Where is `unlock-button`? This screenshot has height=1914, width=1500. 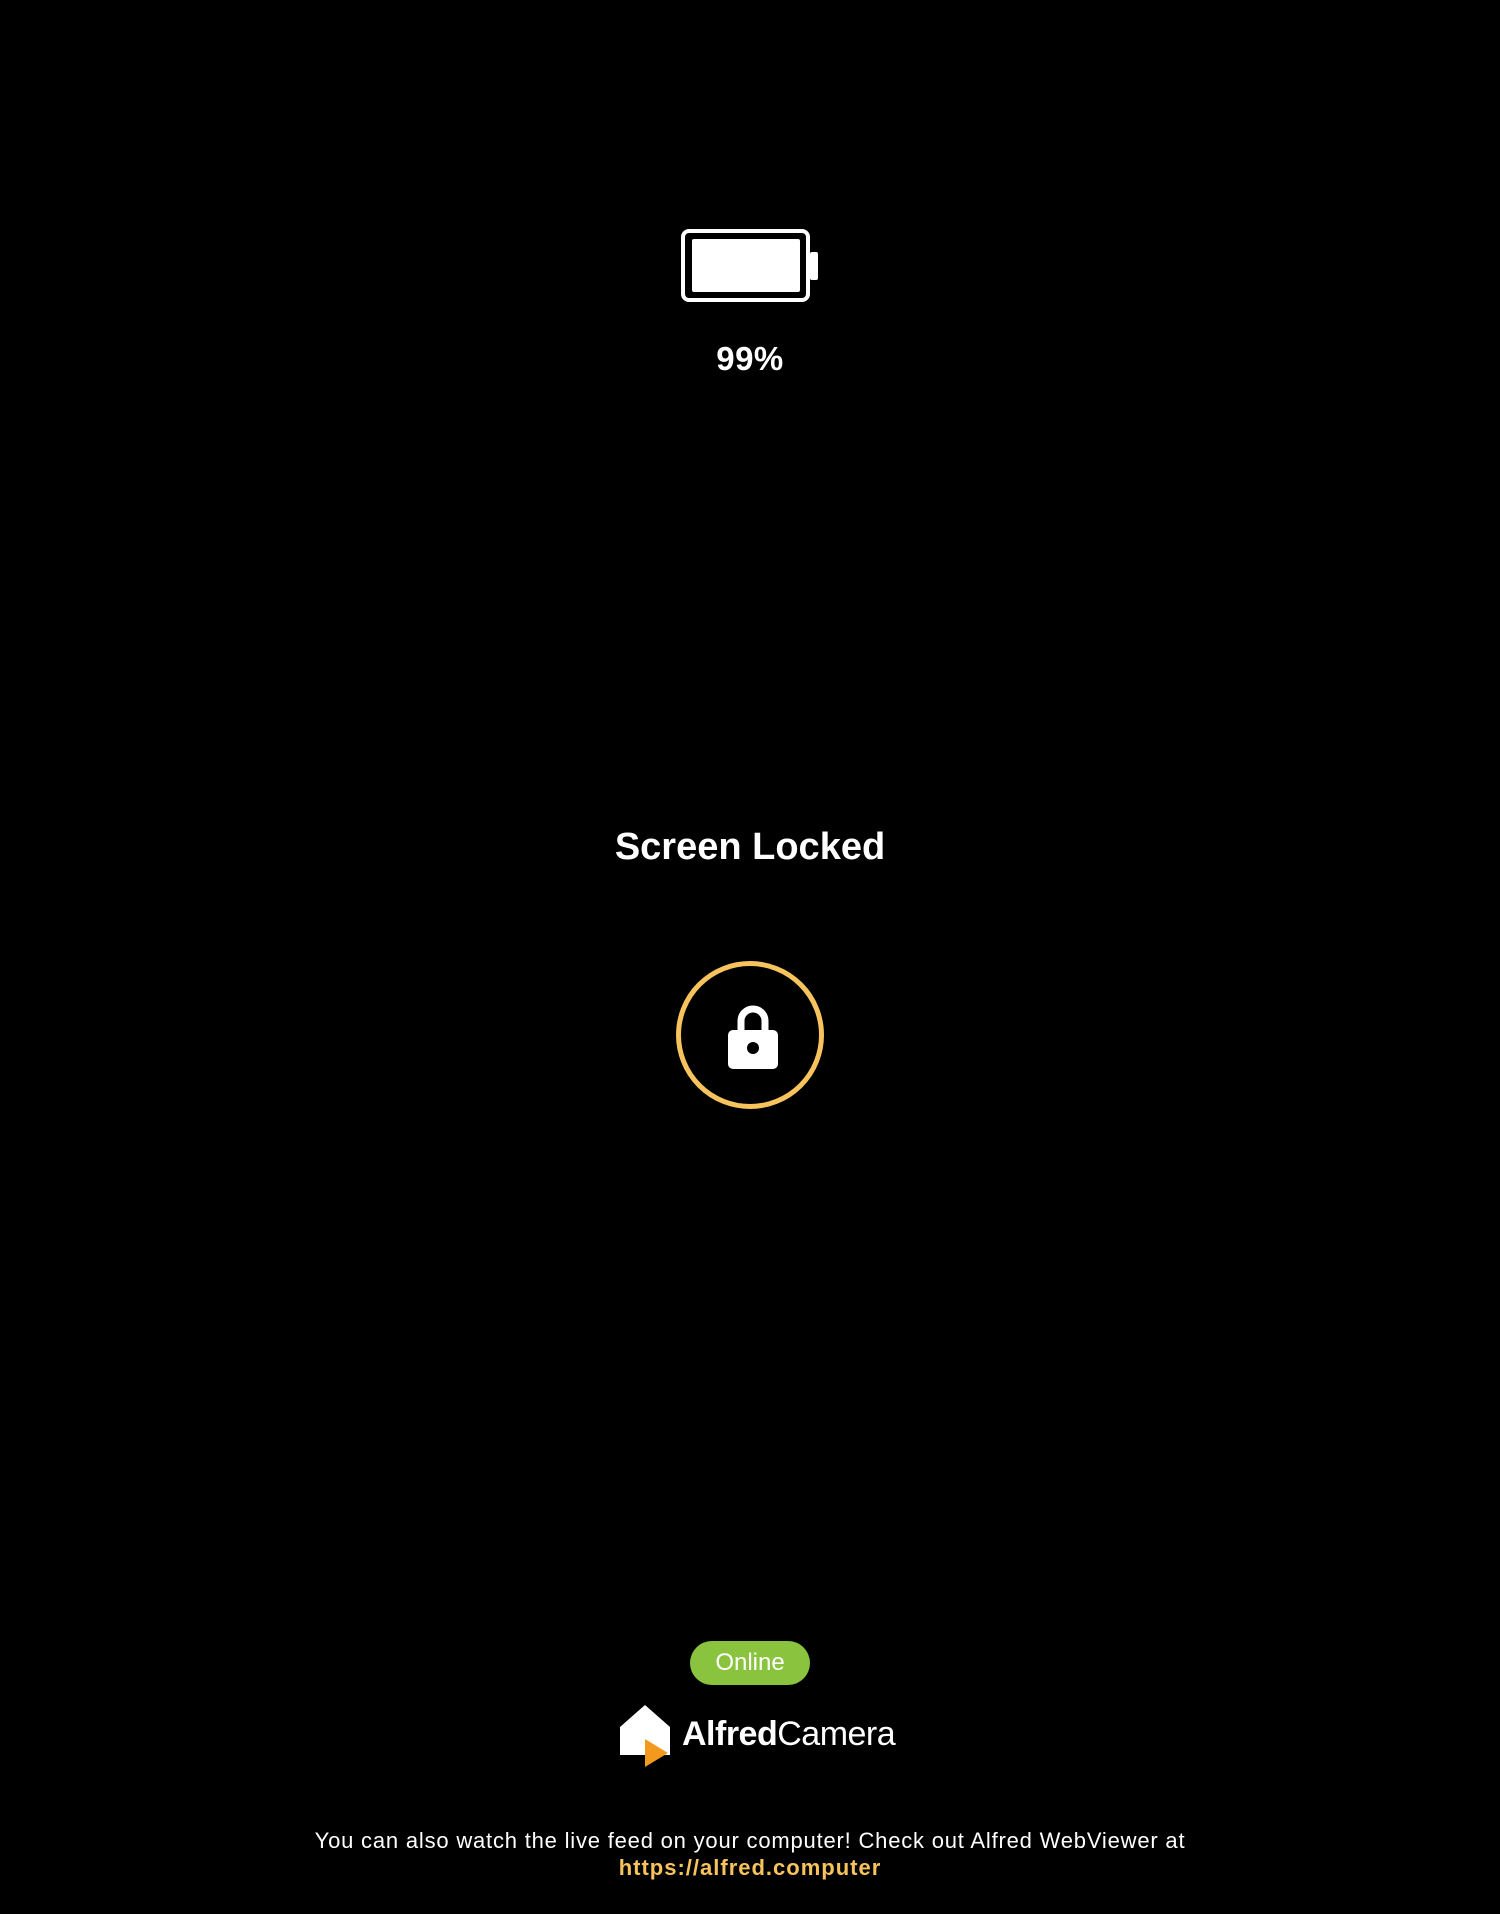
unlock-button is located at coordinates (750, 1035).